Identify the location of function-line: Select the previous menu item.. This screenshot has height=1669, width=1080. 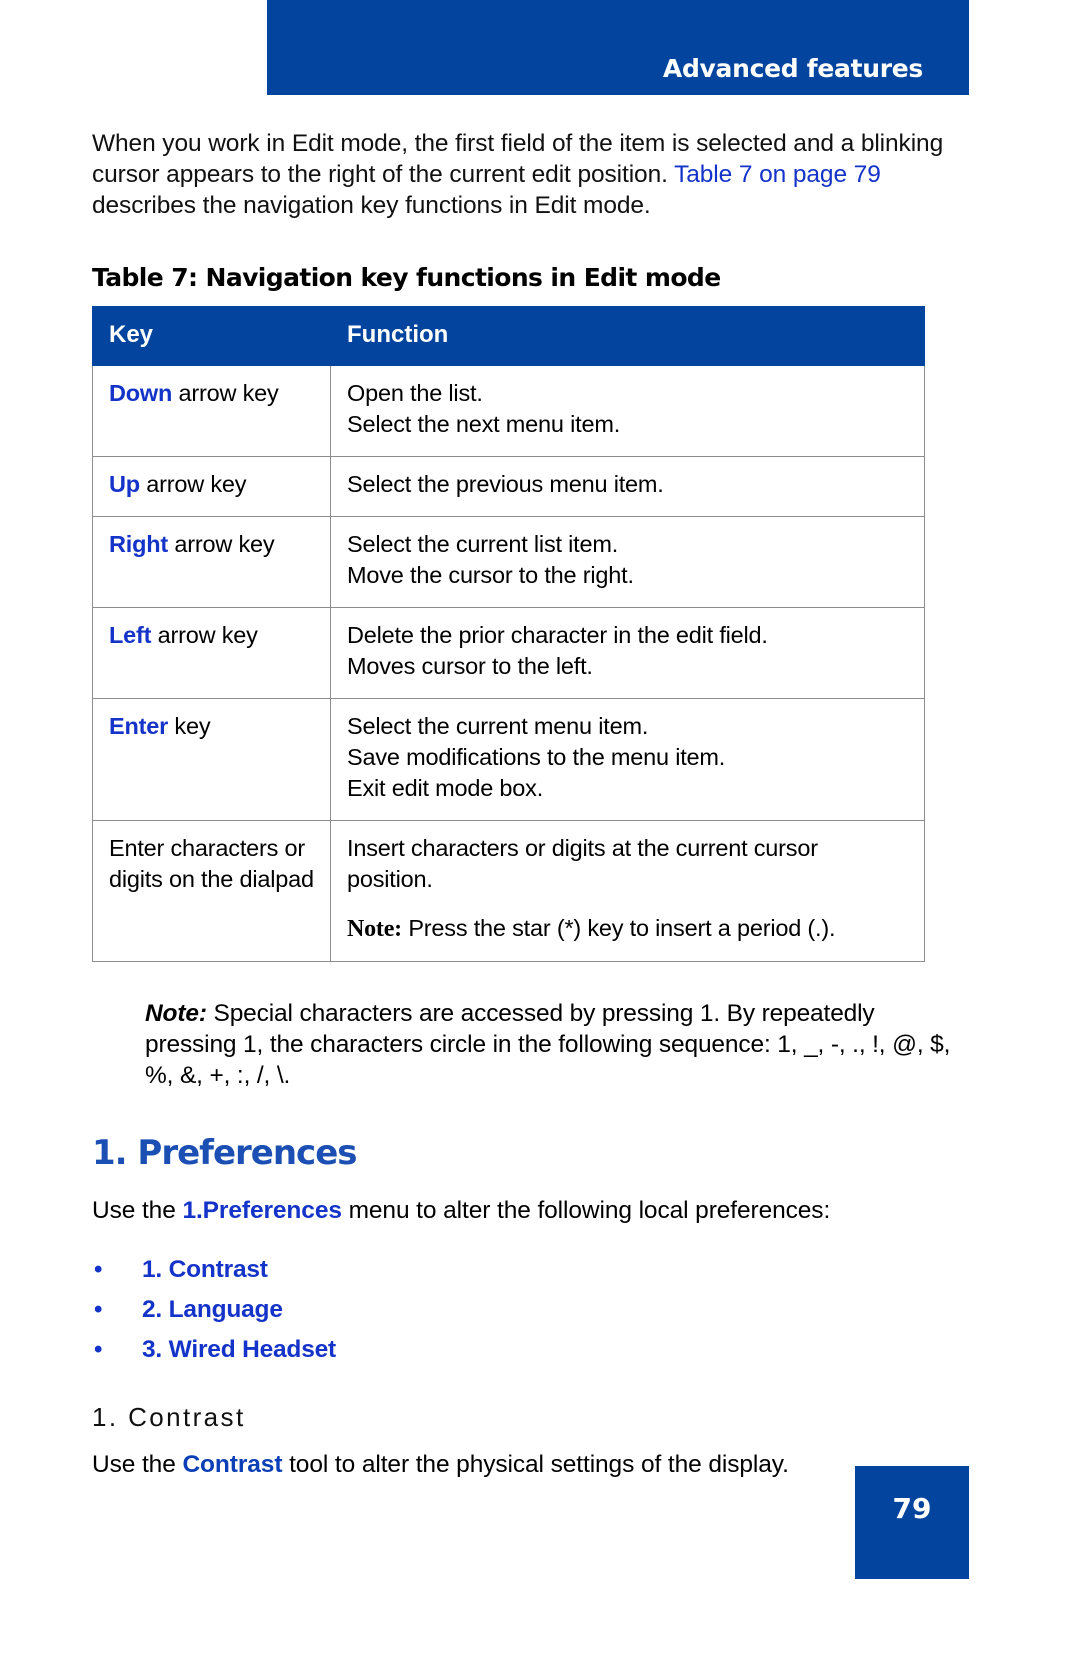
(505, 484).